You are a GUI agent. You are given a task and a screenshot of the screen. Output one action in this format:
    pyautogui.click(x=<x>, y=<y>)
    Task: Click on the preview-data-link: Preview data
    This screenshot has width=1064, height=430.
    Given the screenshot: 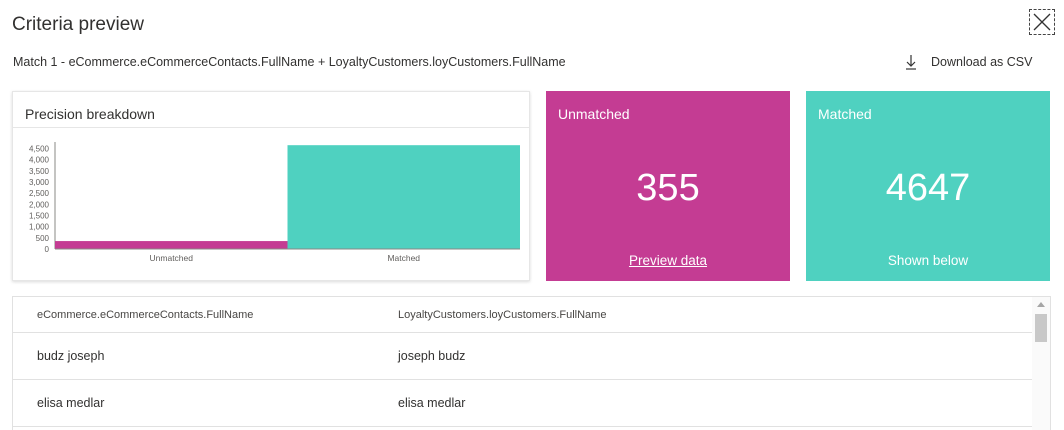 What is the action you would take?
    pyautogui.click(x=668, y=260)
    